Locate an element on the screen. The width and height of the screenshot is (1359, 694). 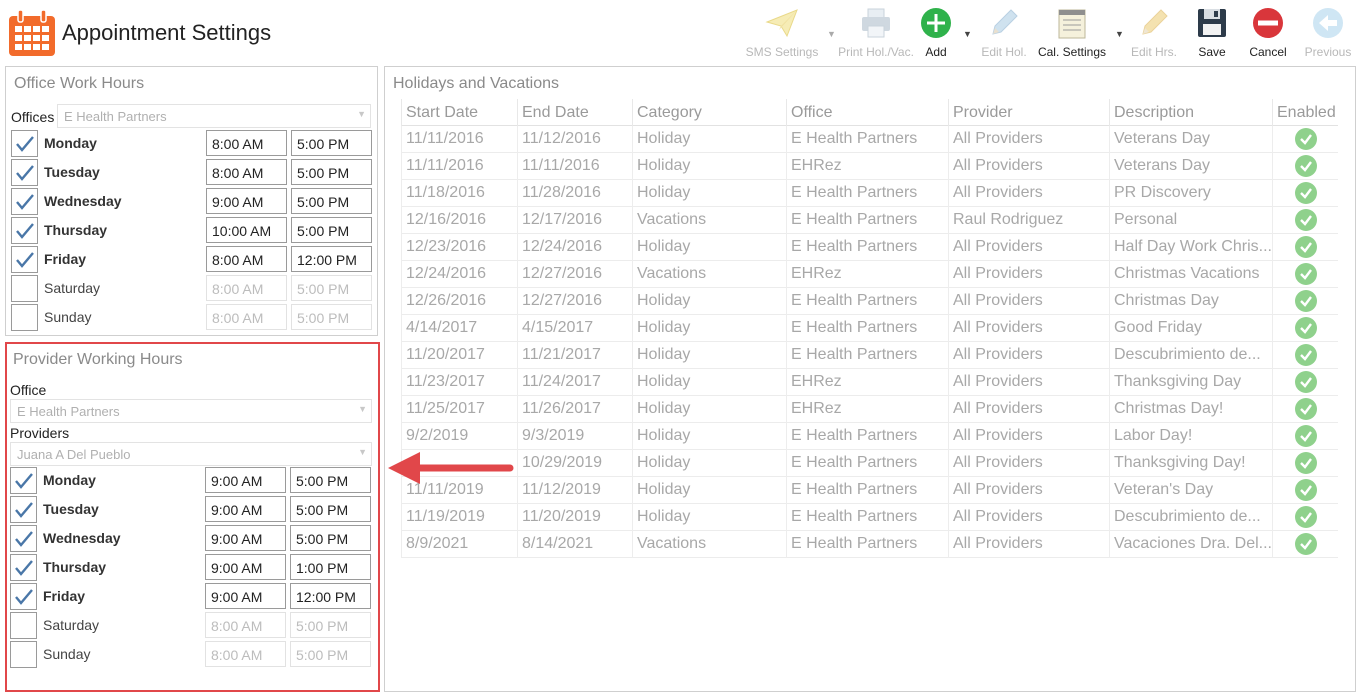
office-wednesday-start: 9:00 AM is located at coordinates (246, 201).